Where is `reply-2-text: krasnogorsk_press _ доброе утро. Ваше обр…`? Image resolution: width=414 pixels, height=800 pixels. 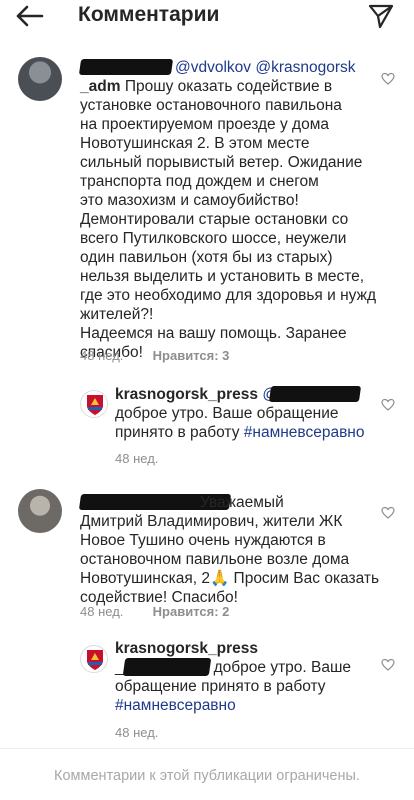
reply-2-text: krasnogorsk_press _ доброе утро. Ваше обр… is located at coordinates (250, 677).